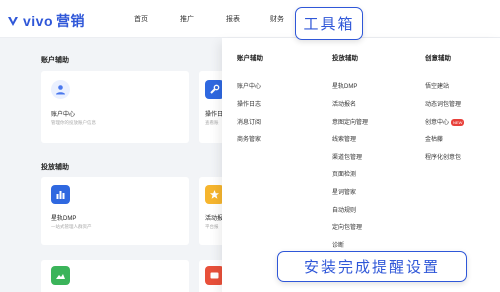  What do you see at coordinates (434, 138) in the screenshot?
I see `menu-jinkuteng: 金枯藤` at bounding box center [434, 138].